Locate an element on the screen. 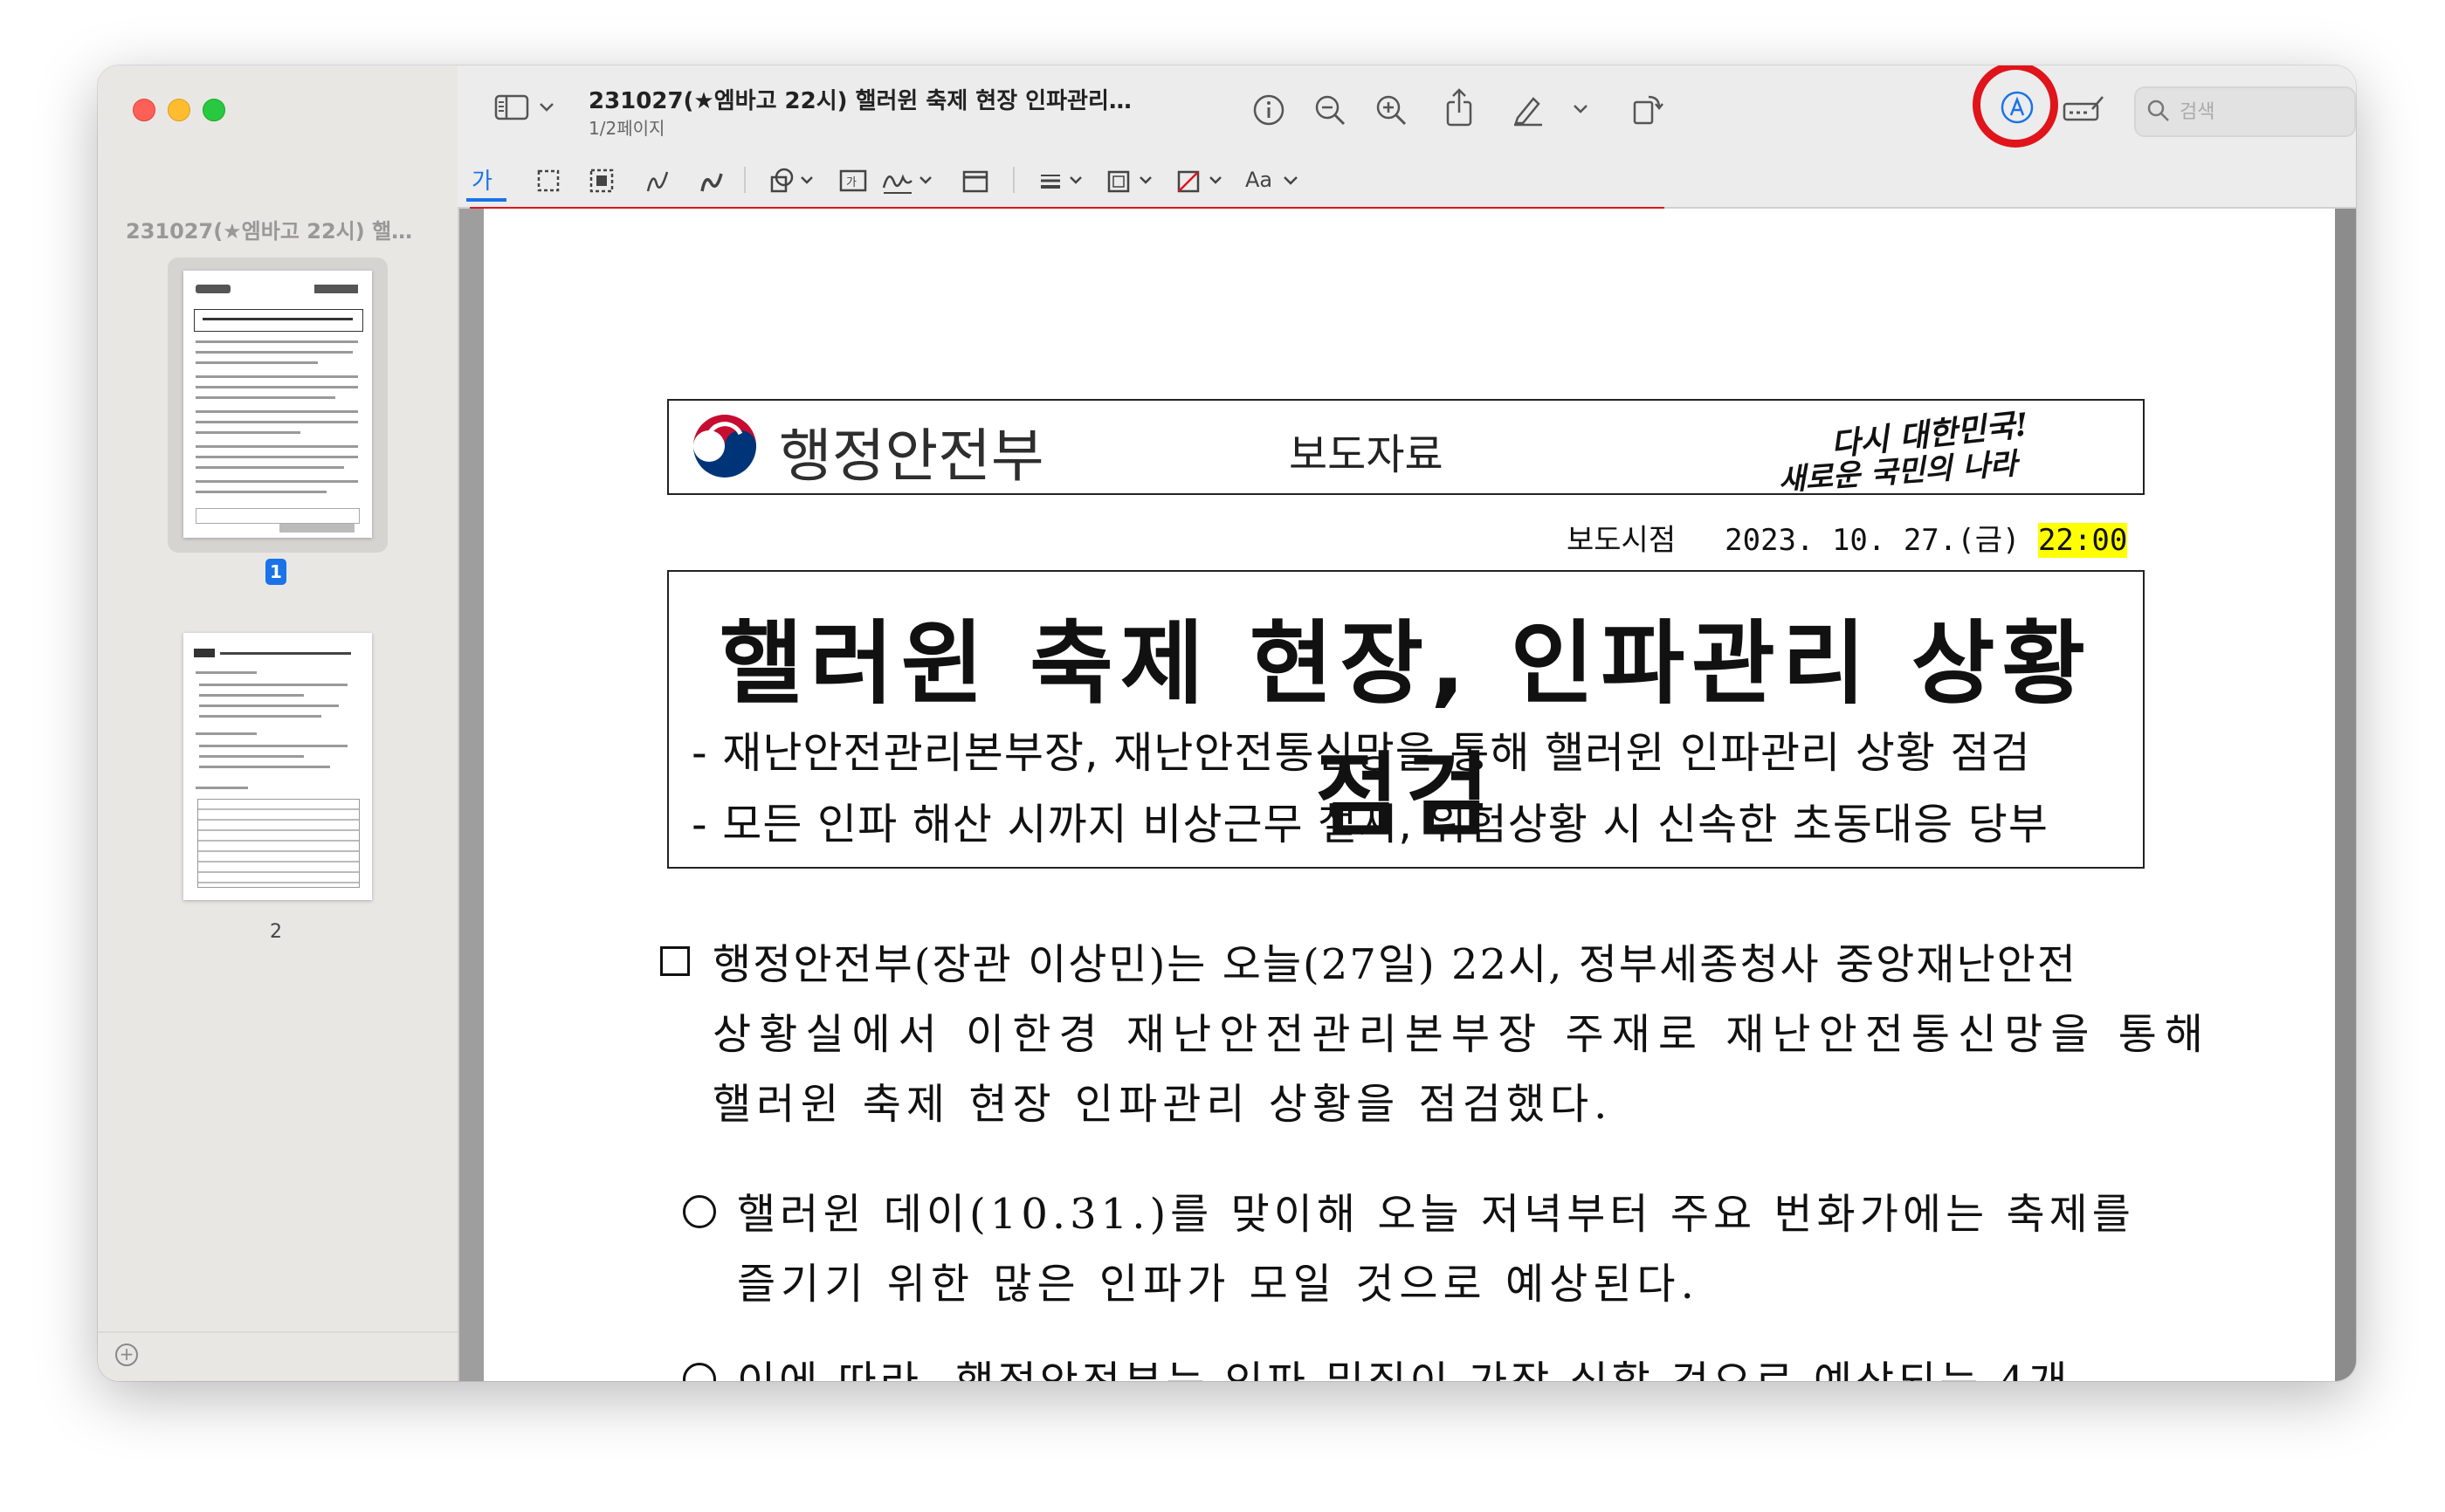  text-box-icon: 가 is located at coordinates (853, 180).